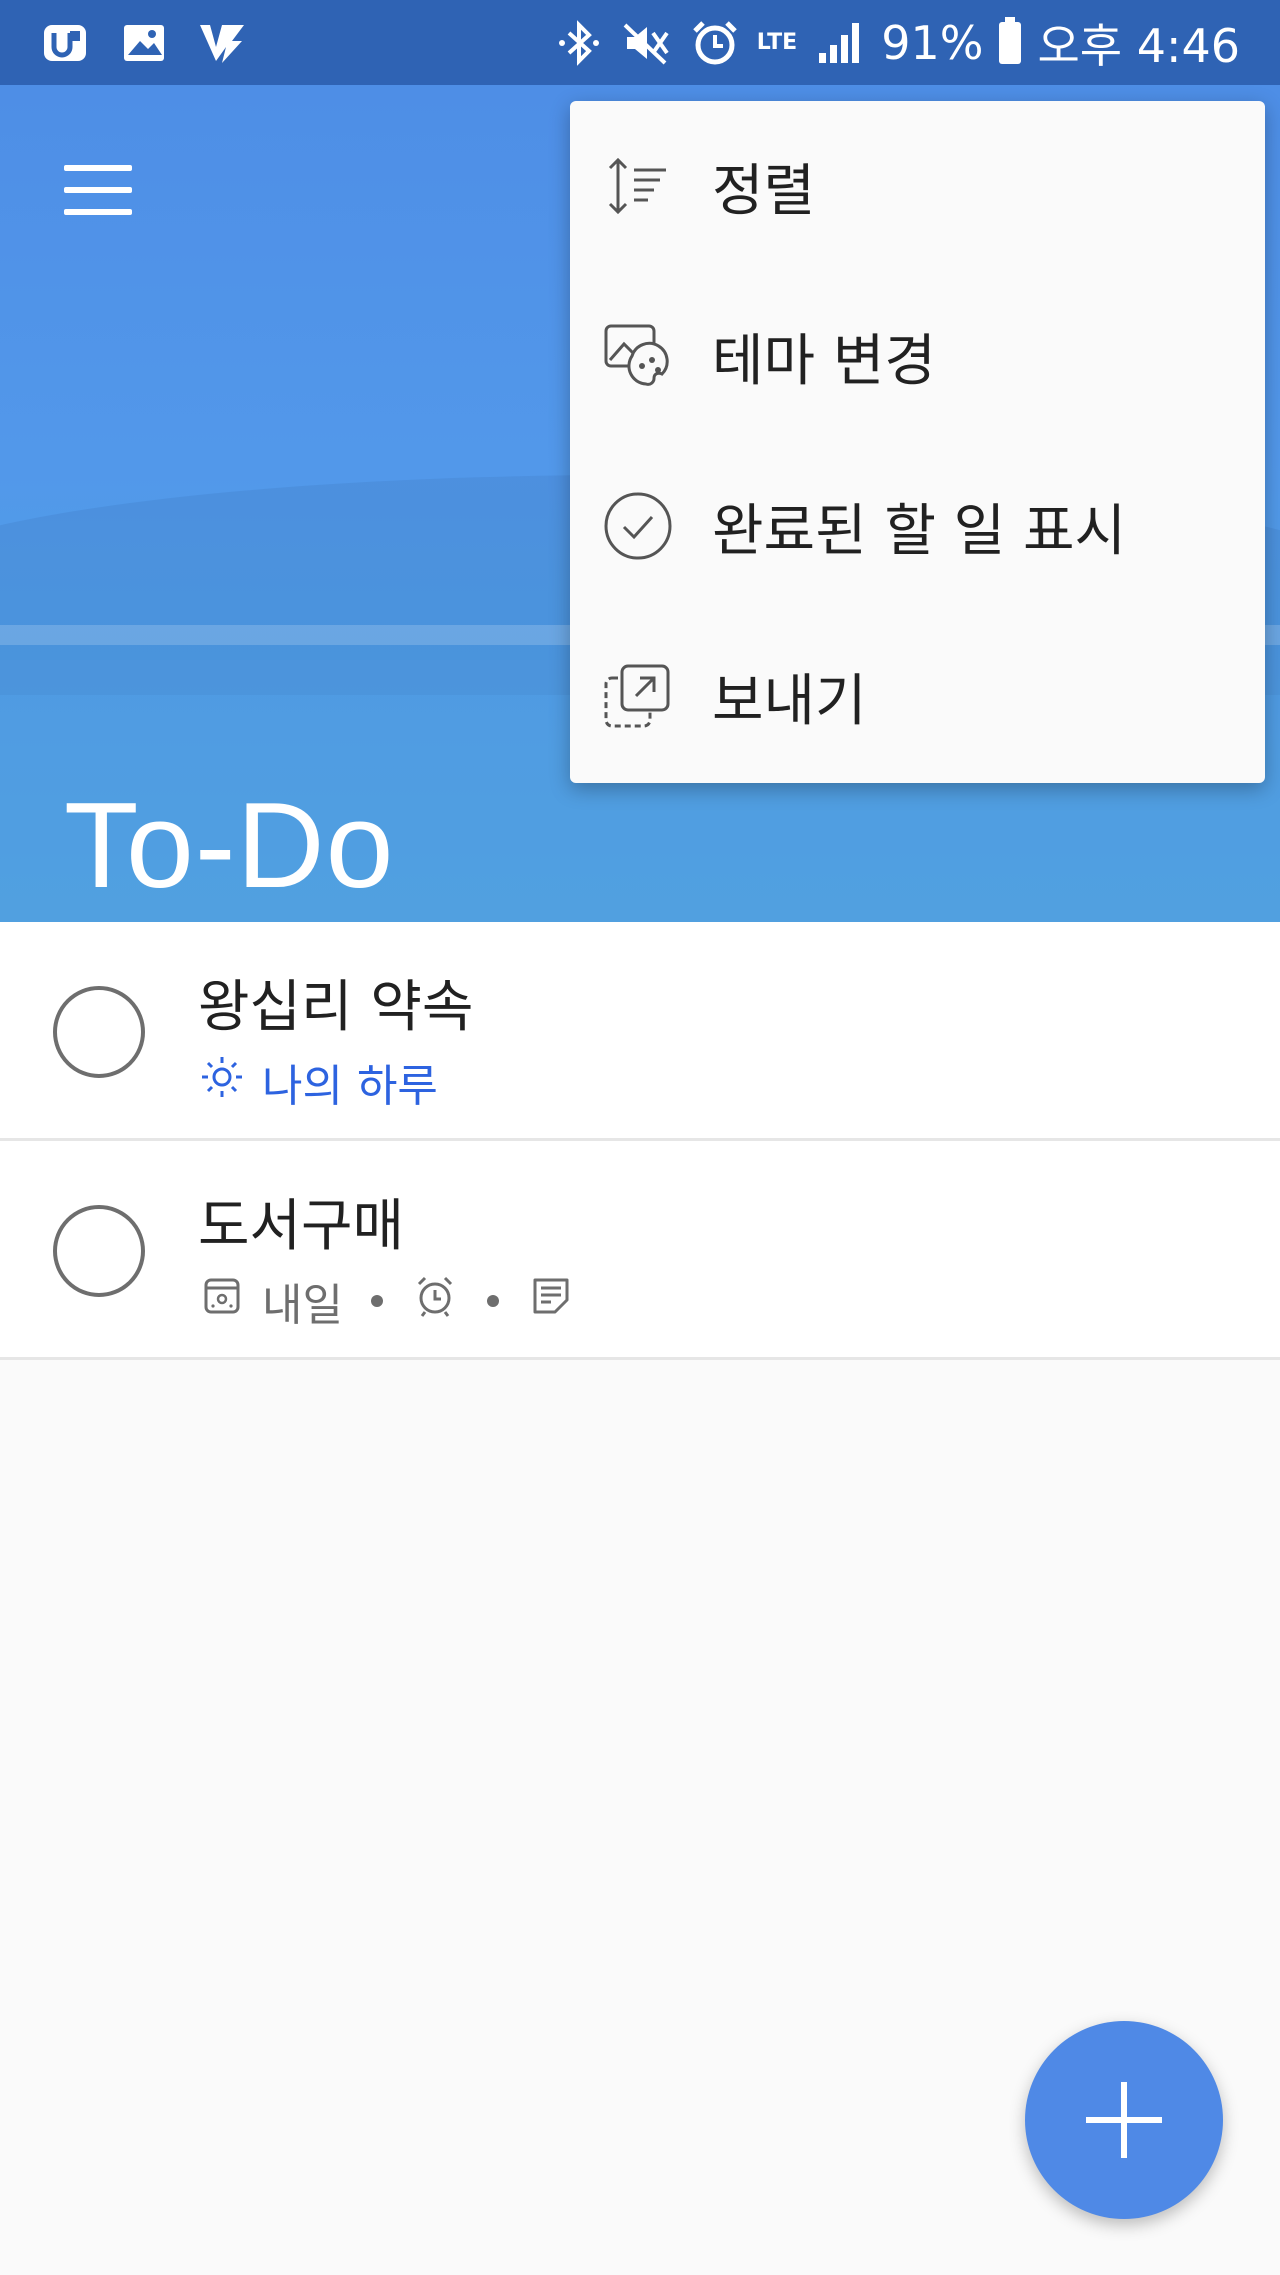 This screenshot has height=2275, width=1280. Describe the element at coordinates (640, 1250) in the screenshot. I see `task-row: 도서구매 내일` at that location.